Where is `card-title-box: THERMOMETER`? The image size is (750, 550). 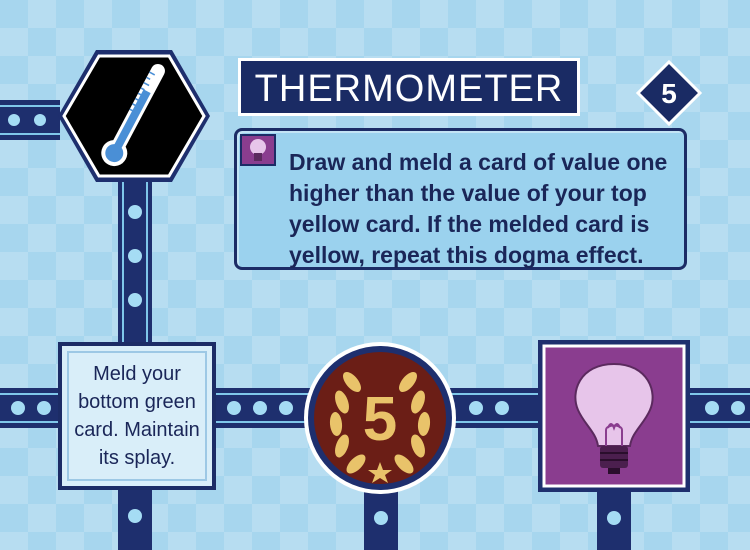 card-title-box: THERMOMETER is located at coordinates (409, 87).